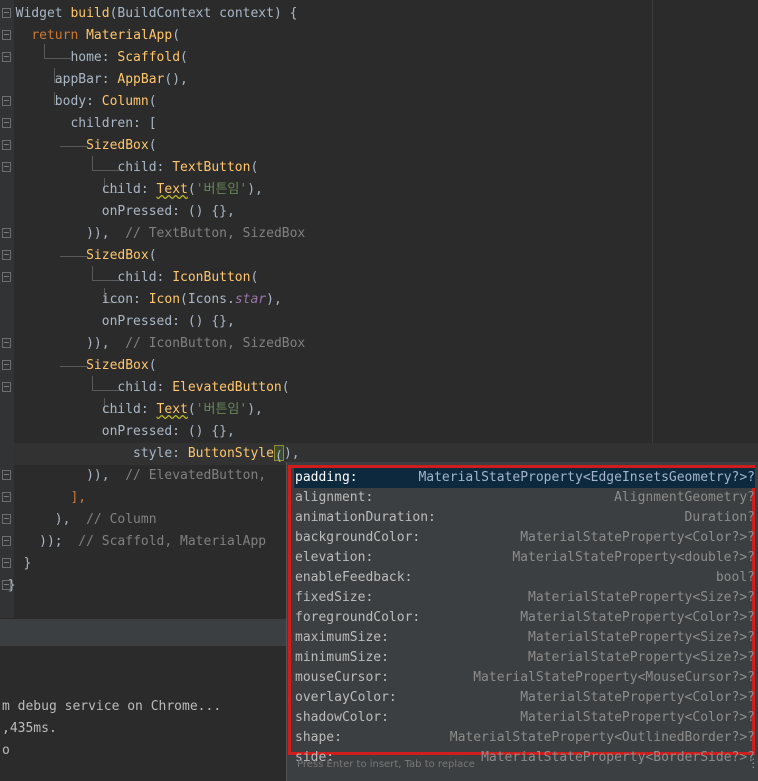 This screenshot has width=758, height=781. Describe the element at coordinates (35, 13) in the screenshot. I see `code-token: Widget` at that location.